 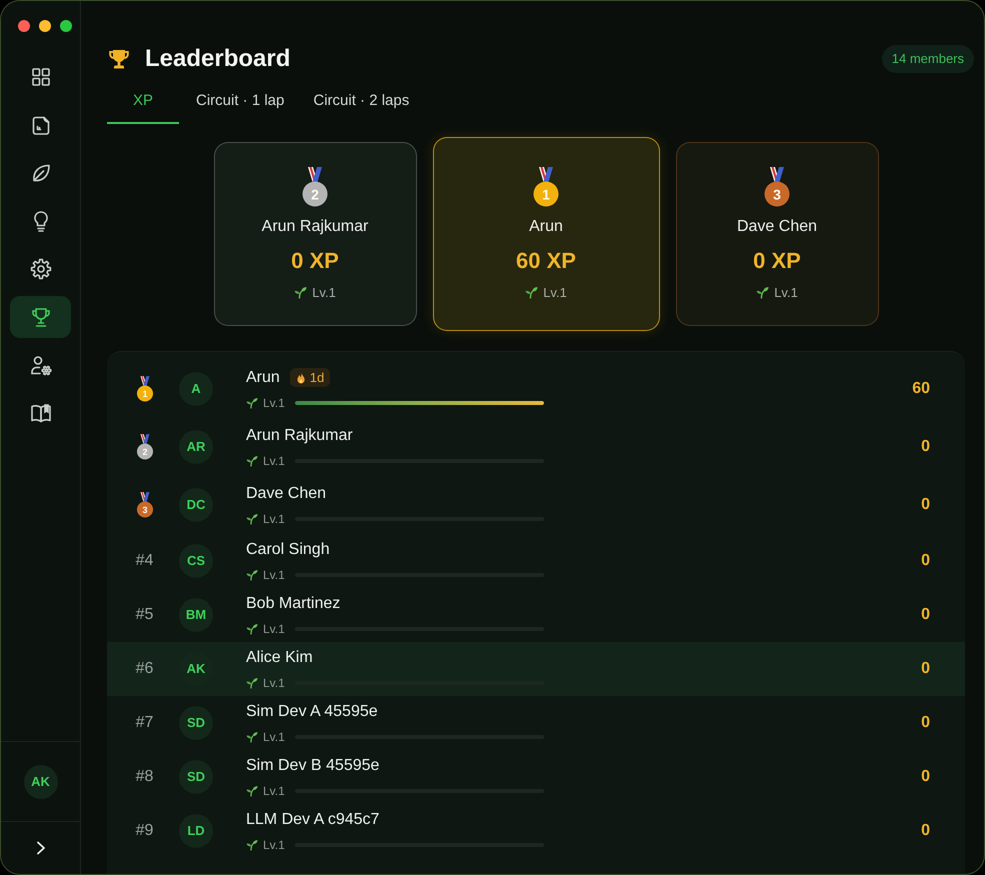 What do you see at coordinates (145, 723) in the screenshot?
I see `rank-number: #7` at bounding box center [145, 723].